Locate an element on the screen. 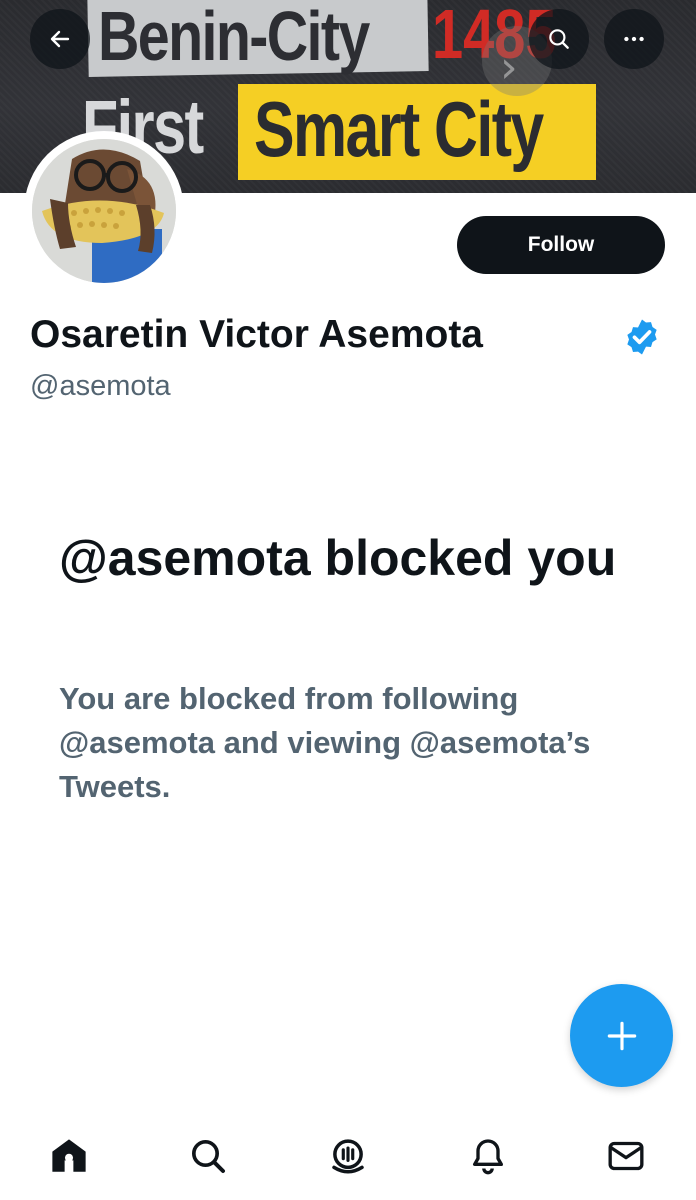 This screenshot has width=696, height=1200. avatar-illustration is located at coordinates (104, 211).